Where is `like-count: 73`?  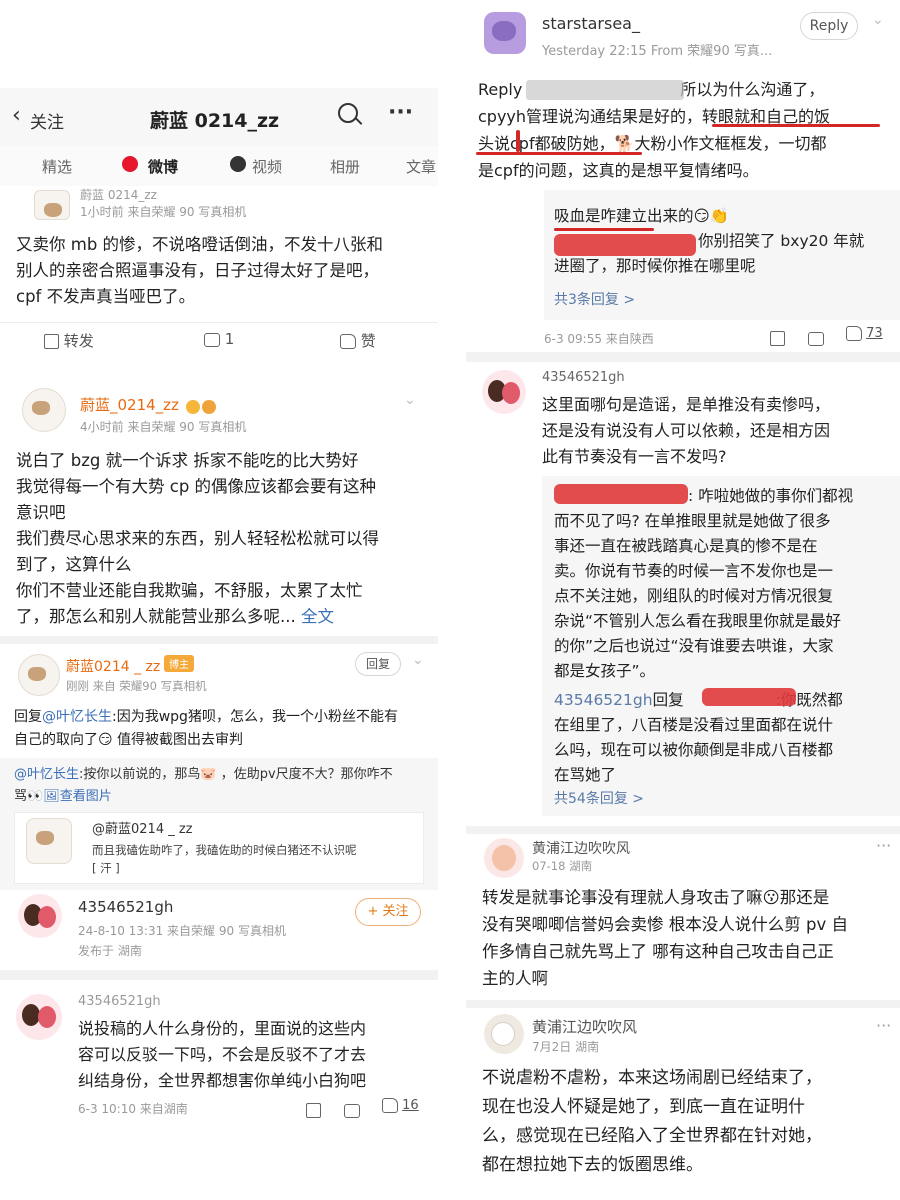 like-count: 73 is located at coordinates (874, 333).